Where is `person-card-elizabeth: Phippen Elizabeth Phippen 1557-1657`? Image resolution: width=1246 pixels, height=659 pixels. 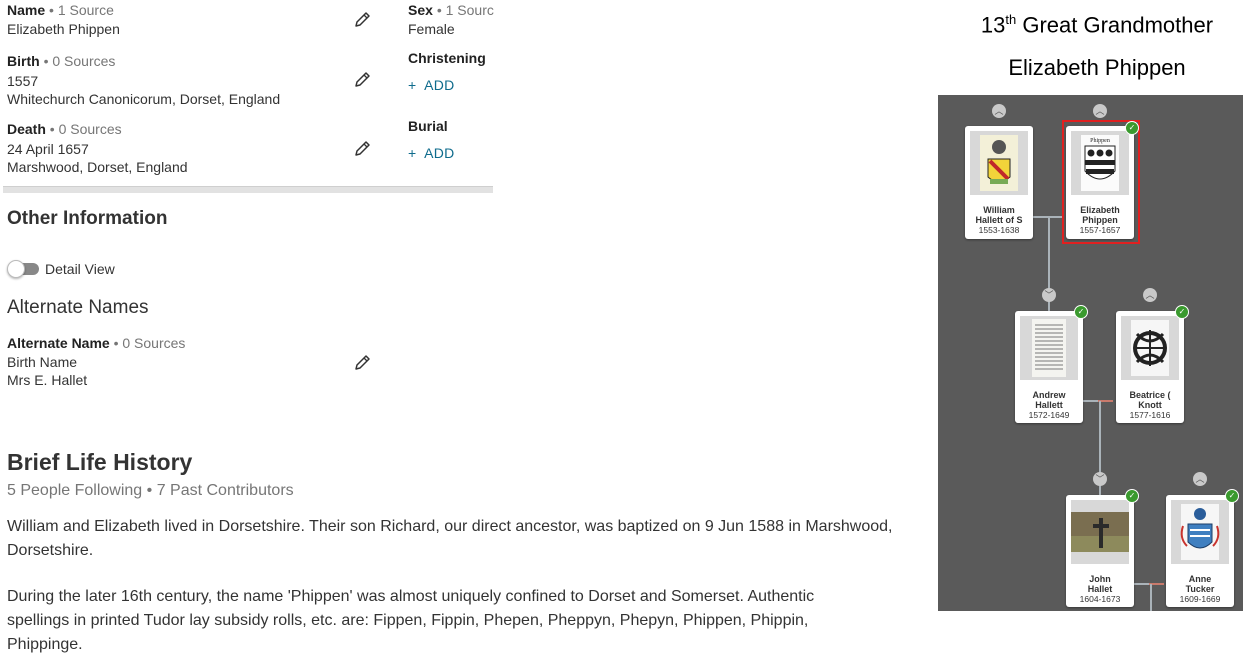
person-card-elizabeth: Phippen Elizabeth Phippen 1557-1657 is located at coordinates (1100, 182).